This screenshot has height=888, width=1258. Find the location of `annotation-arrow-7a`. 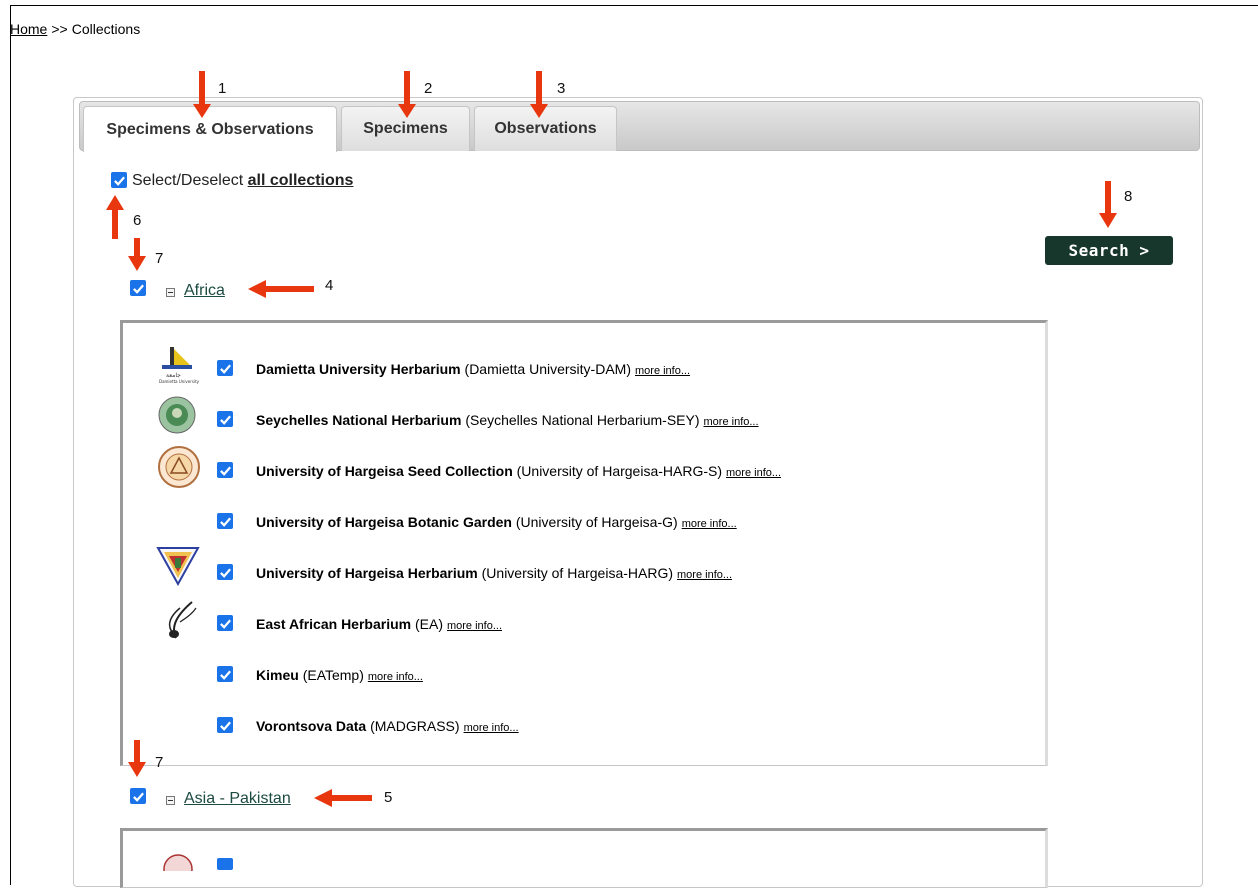

annotation-arrow-7a is located at coordinates (137, 254).